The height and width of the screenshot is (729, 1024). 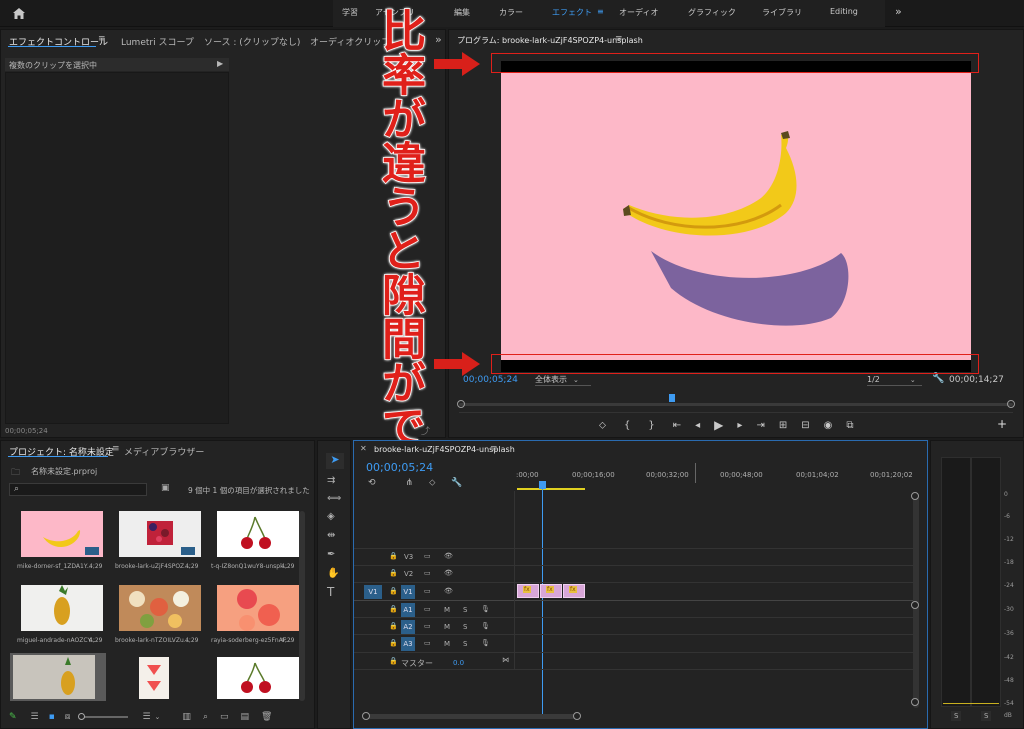 What do you see at coordinates (760, 425) in the screenshot?
I see `go-to-out-icon: ⇥` at bounding box center [760, 425].